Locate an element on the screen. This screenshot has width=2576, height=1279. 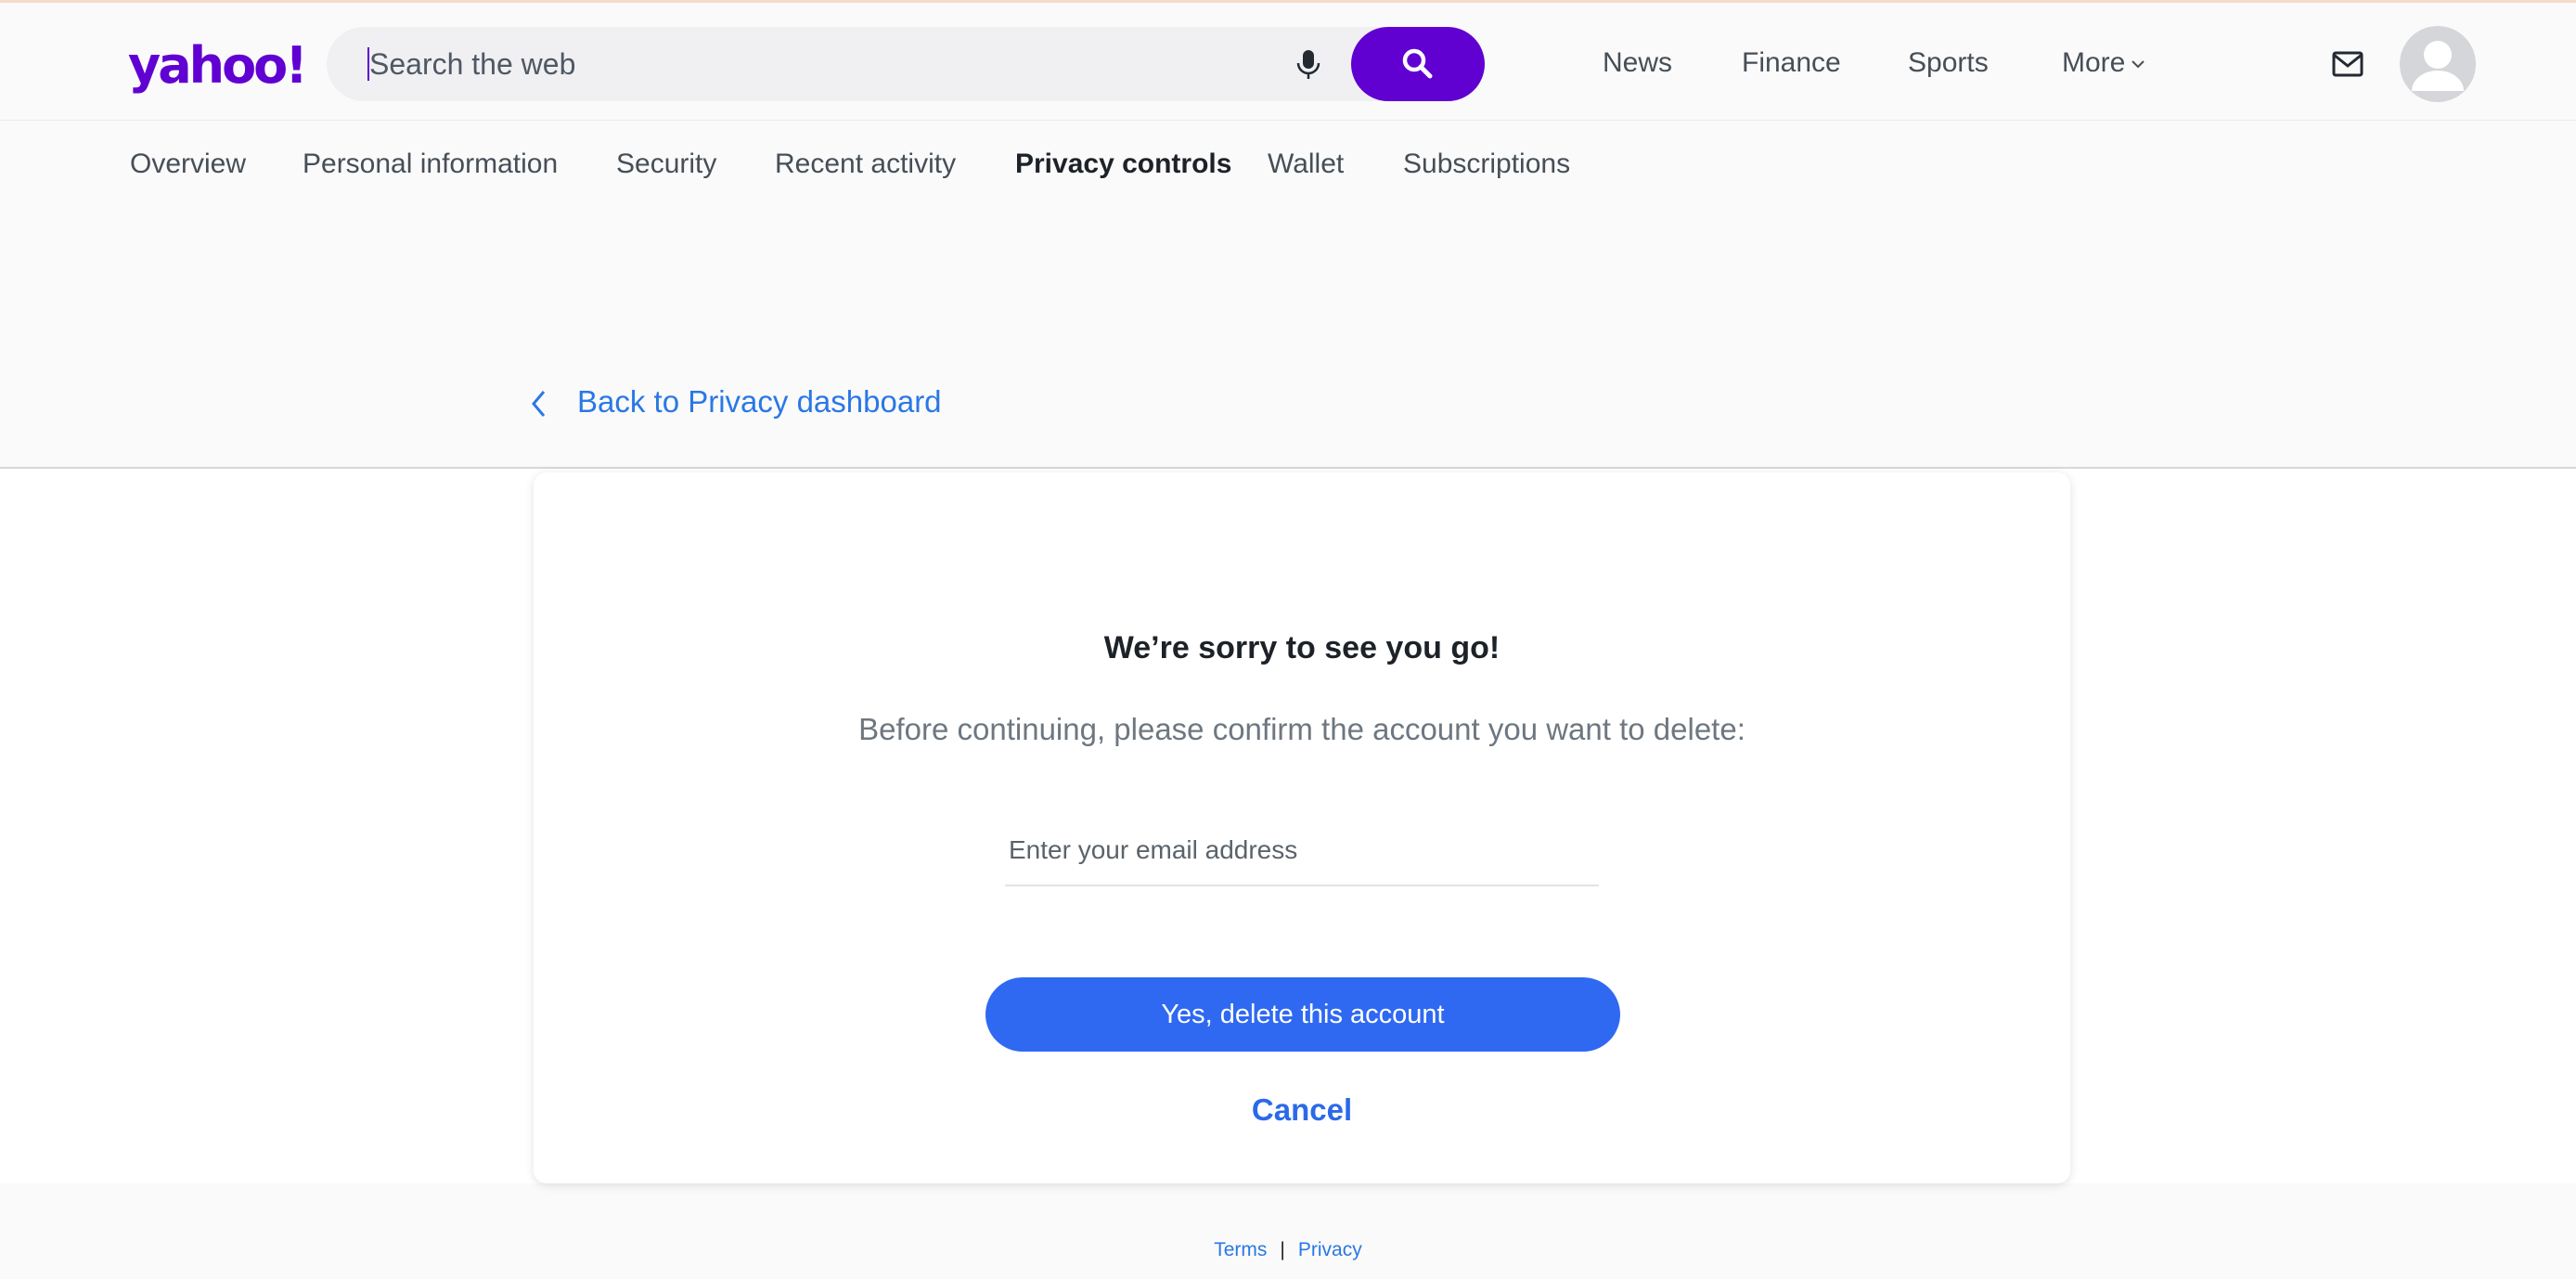
terms-link: Terms is located at coordinates (1240, 1249).